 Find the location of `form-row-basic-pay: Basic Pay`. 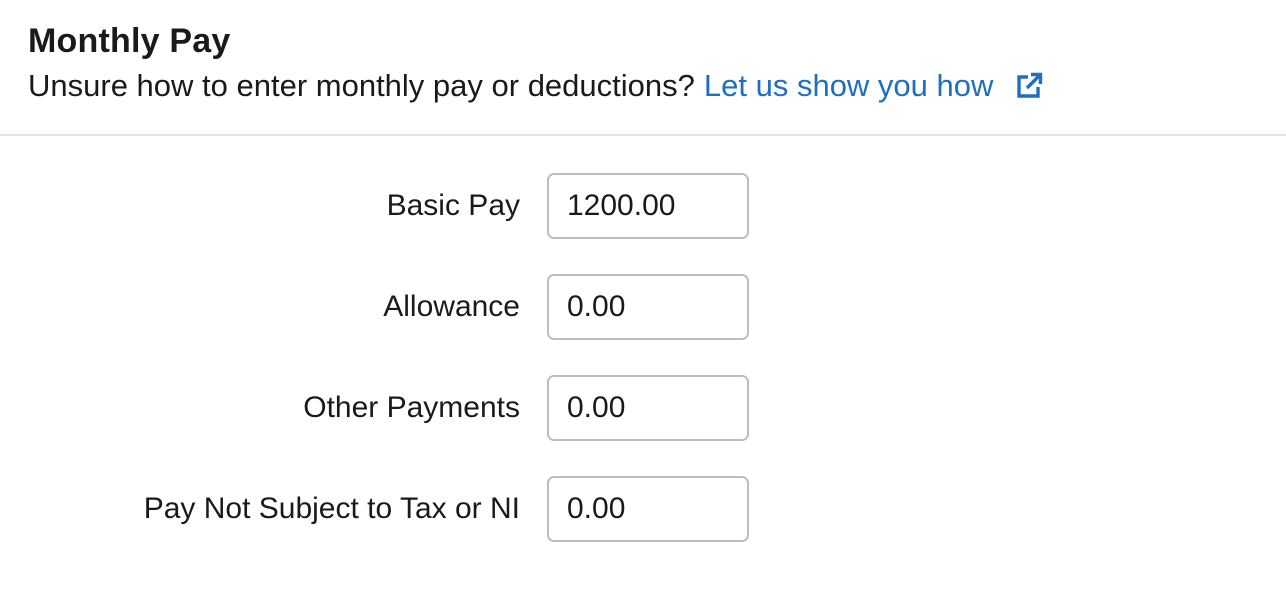

form-row-basic-pay: Basic Pay is located at coordinates (380, 206).